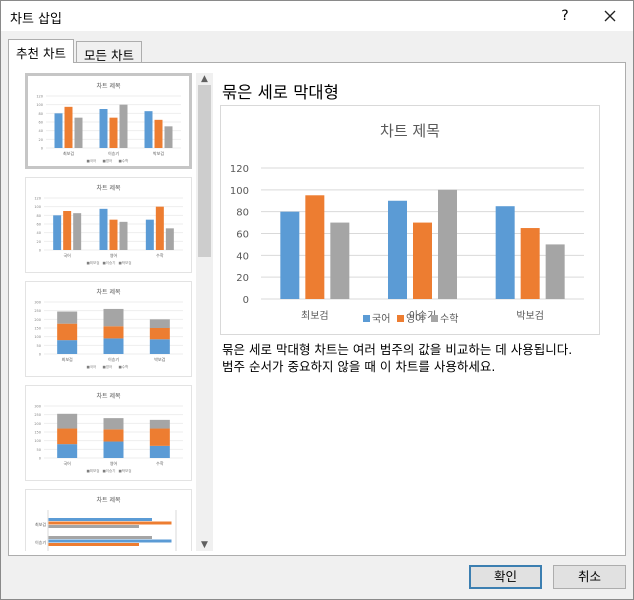 Image resolution: width=634 pixels, height=600 pixels. I want to click on thumbnail-svg: 차트 제목최보검이승기, so click(106, 523).